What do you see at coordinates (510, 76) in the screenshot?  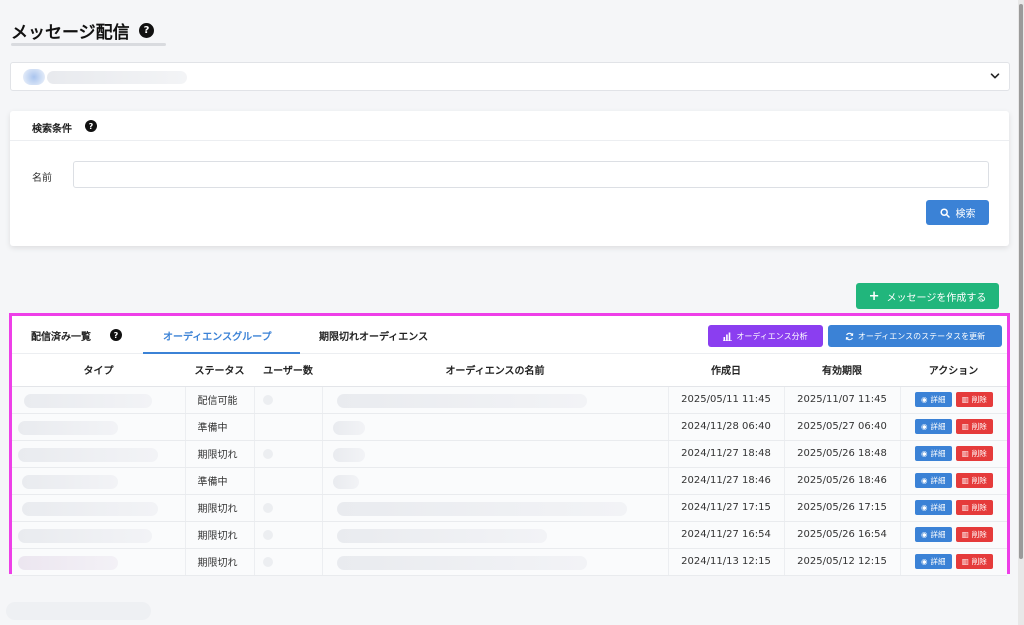 I see `account-select` at bounding box center [510, 76].